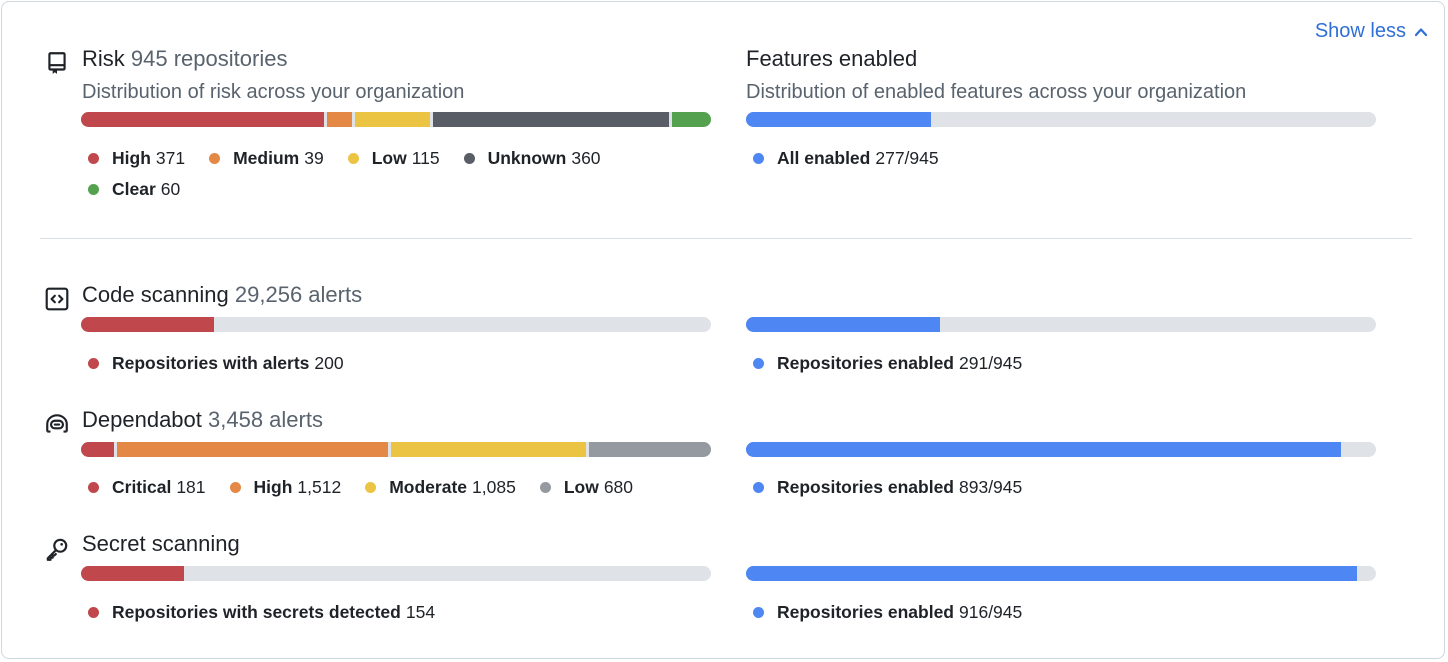  What do you see at coordinates (57, 423) in the screenshot?
I see `dependabot-icon` at bounding box center [57, 423].